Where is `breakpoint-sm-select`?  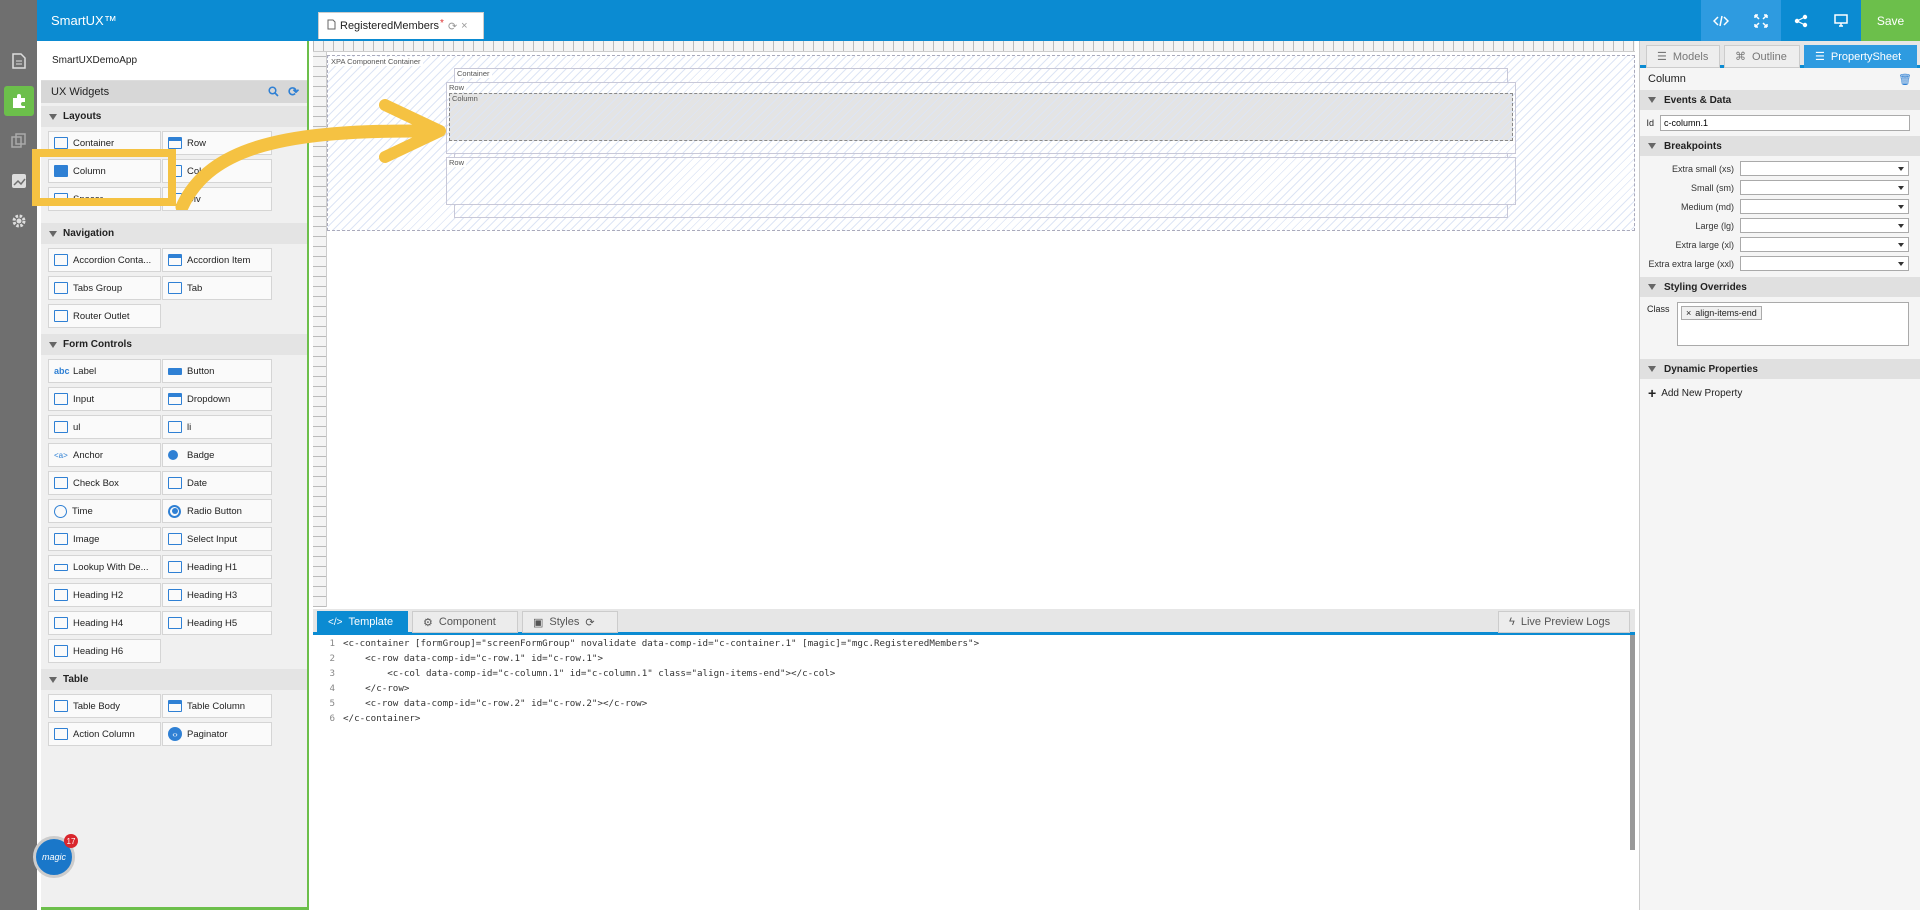
breakpoint-sm-select is located at coordinates (1824, 187).